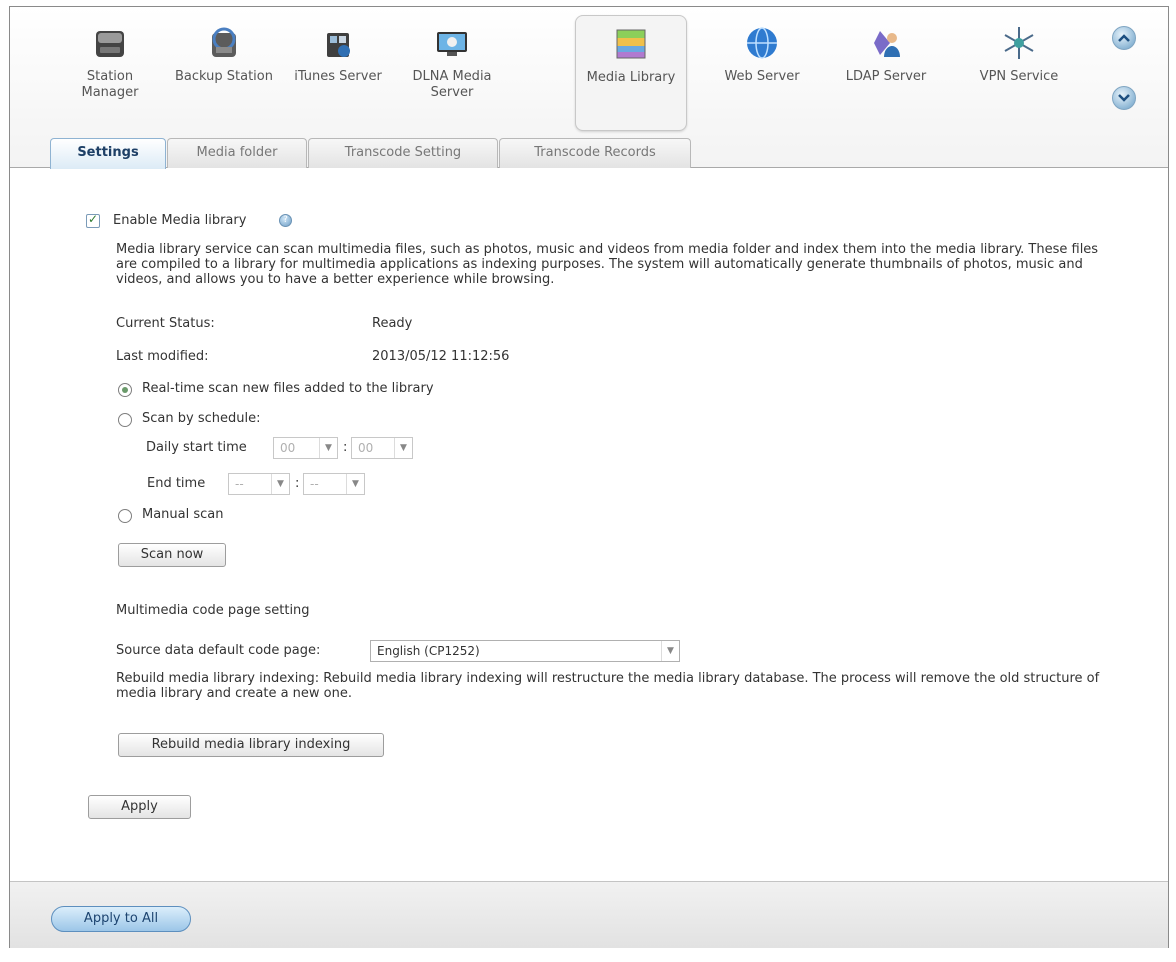 This screenshot has height=962, width=1176. What do you see at coordinates (392, 323) in the screenshot?
I see `current-status-value: Ready` at bounding box center [392, 323].